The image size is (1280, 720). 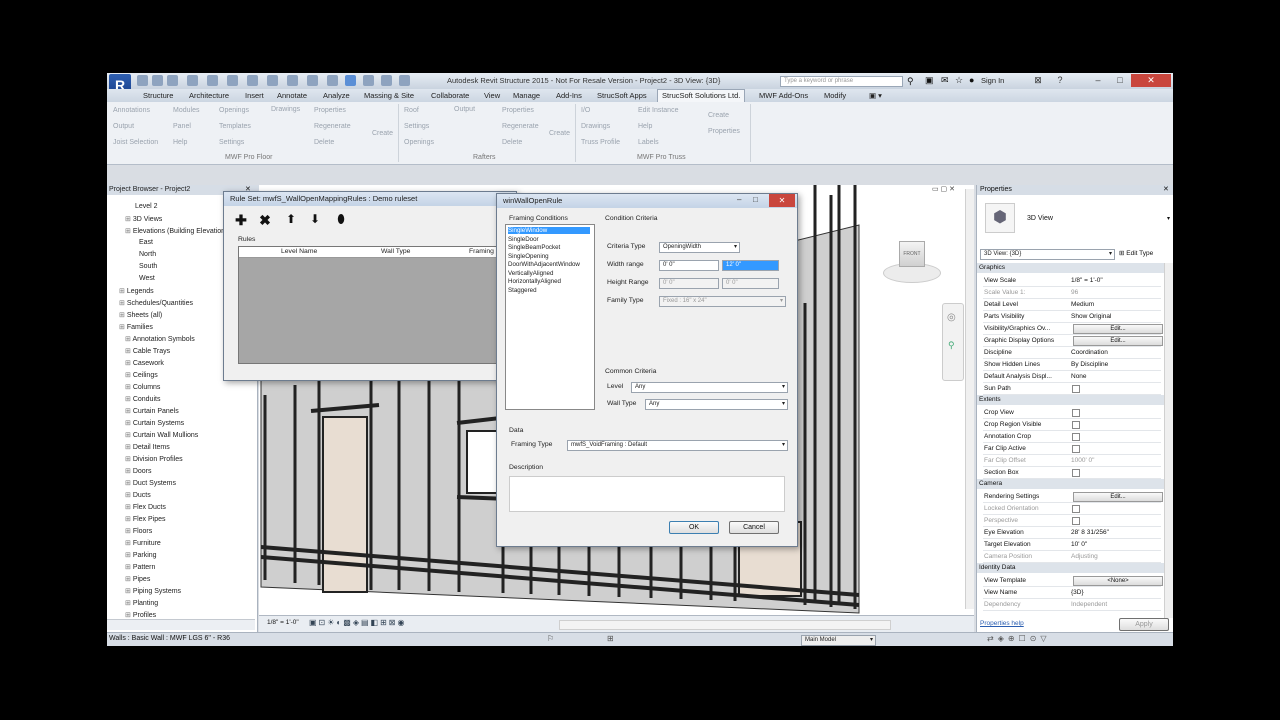 What do you see at coordinates (142, 387) in the screenshot?
I see `browser-tree-item: ⊞ Columns` at bounding box center [142, 387].